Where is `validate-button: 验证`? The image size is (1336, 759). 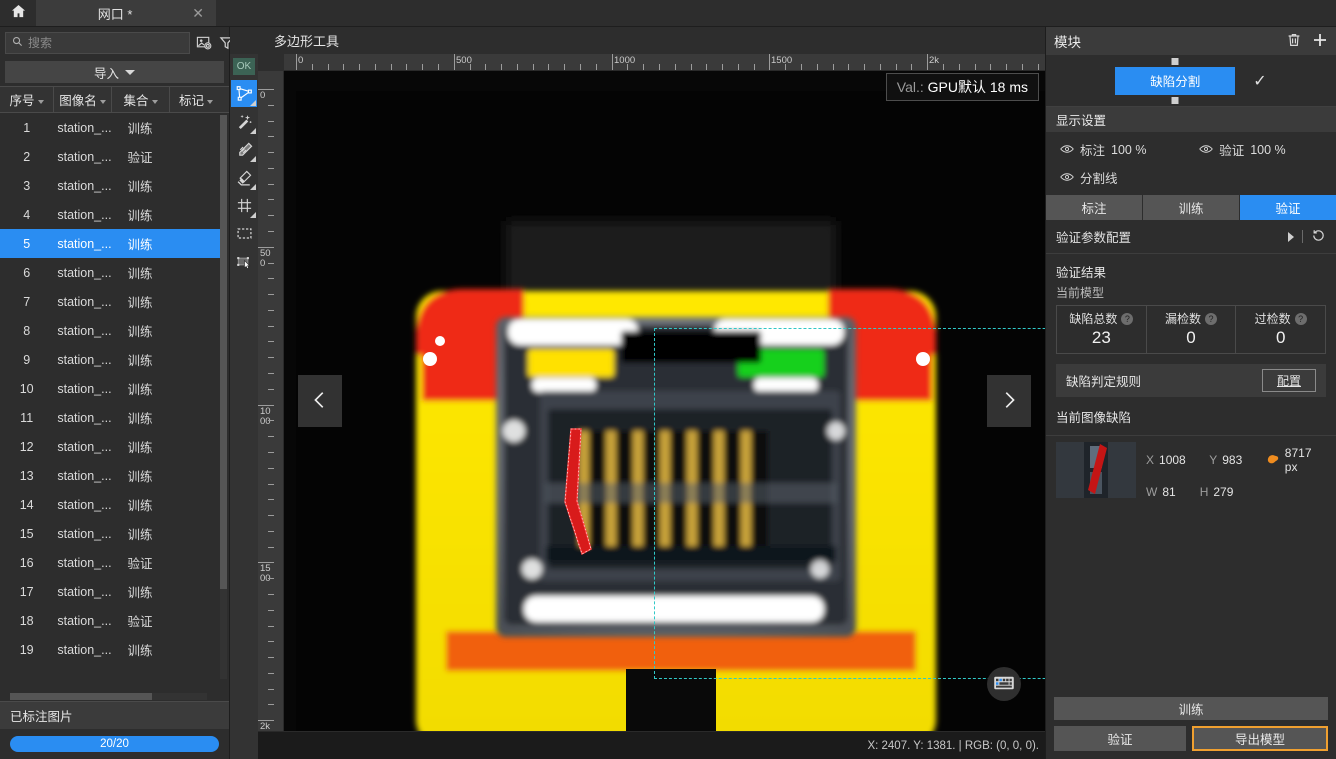 validate-button: 验证 is located at coordinates (1120, 738).